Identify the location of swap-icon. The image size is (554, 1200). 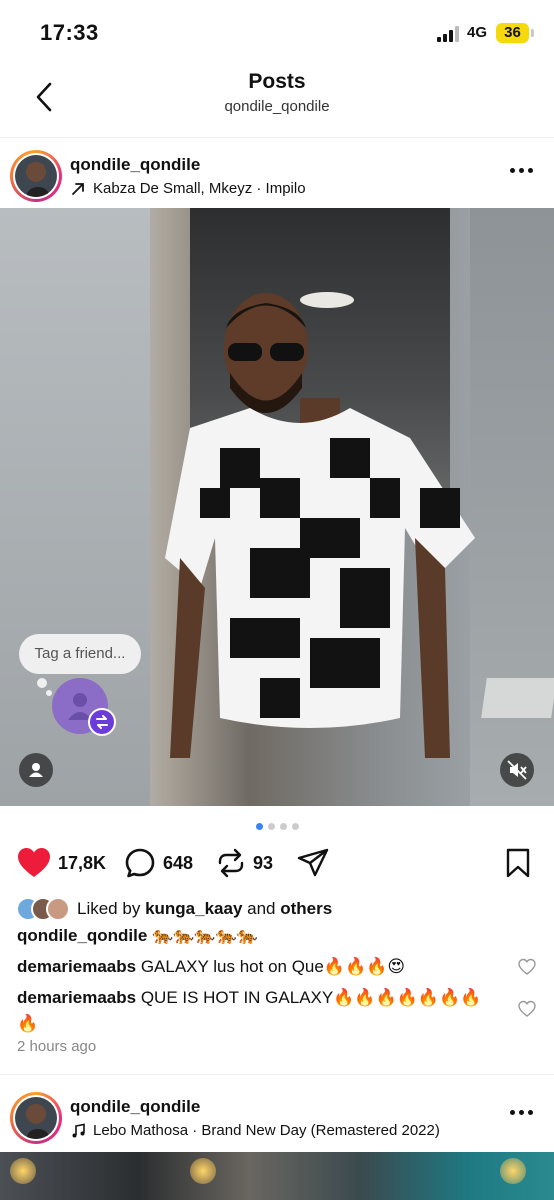
(102, 722).